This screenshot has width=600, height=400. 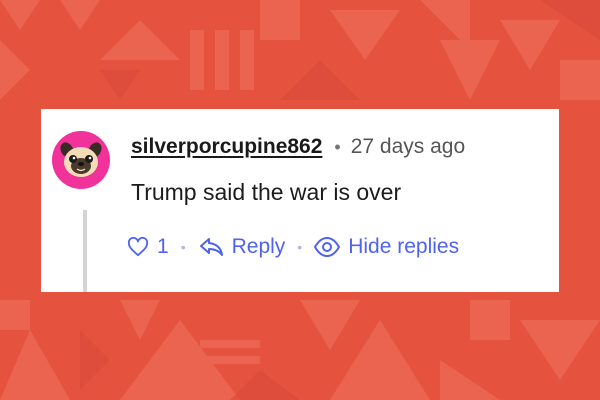 What do you see at coordinates (138, 247) in the screenshot?
I see `heart-icon` at bounding box center [138, 247].